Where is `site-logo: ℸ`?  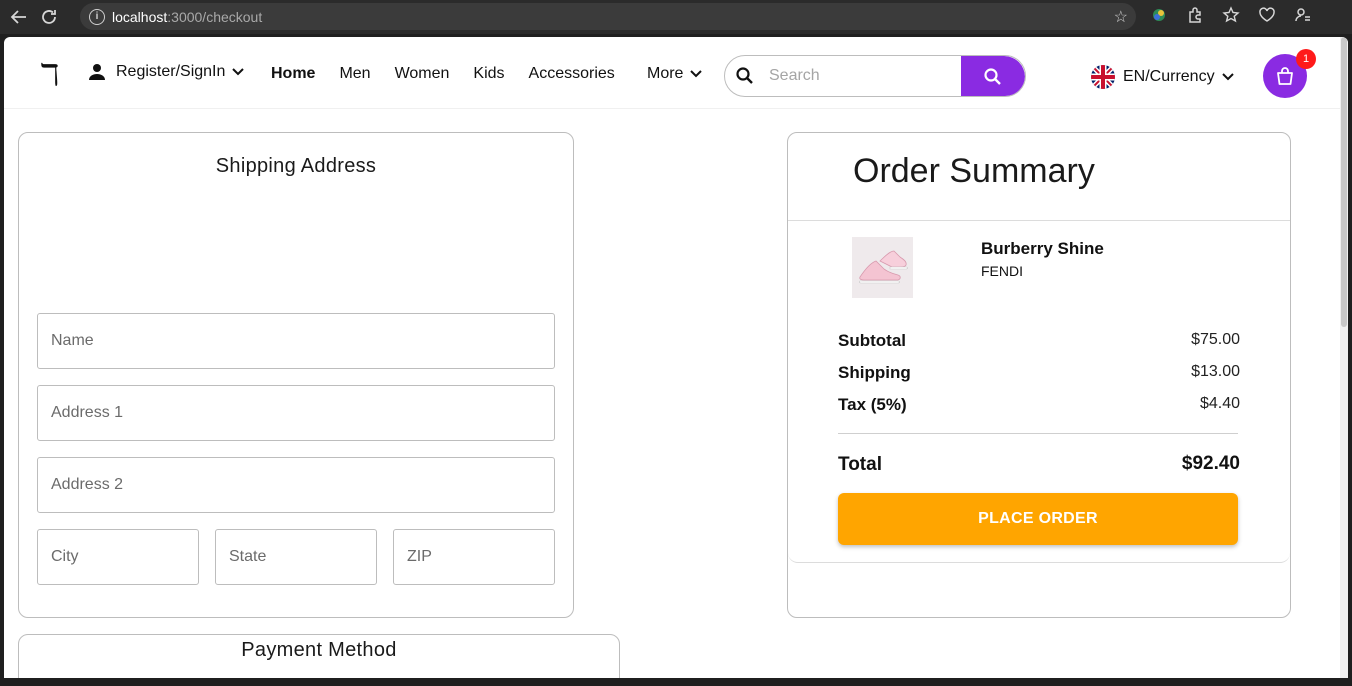 site-logo: ℸ is located at coordinates (49, 76).